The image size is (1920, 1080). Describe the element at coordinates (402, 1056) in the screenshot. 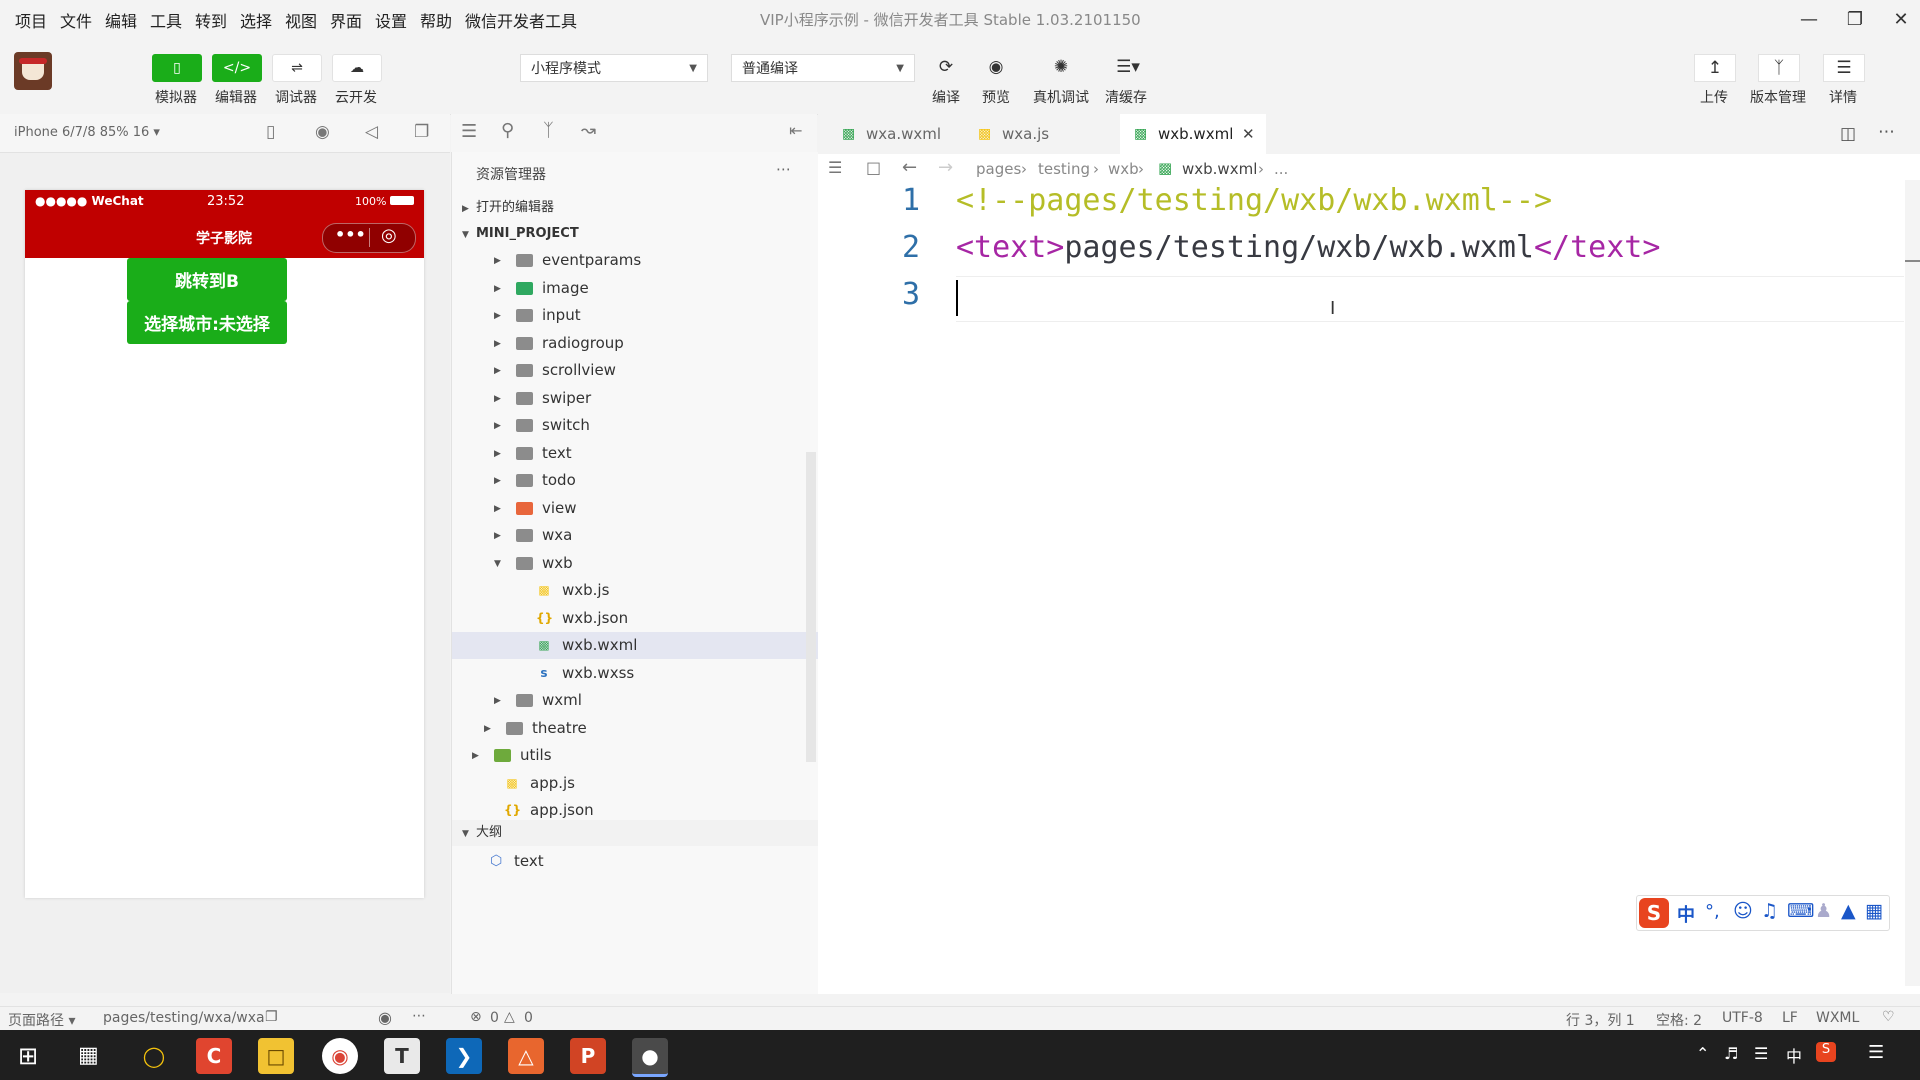

I see `typora-icon: T` at that location.